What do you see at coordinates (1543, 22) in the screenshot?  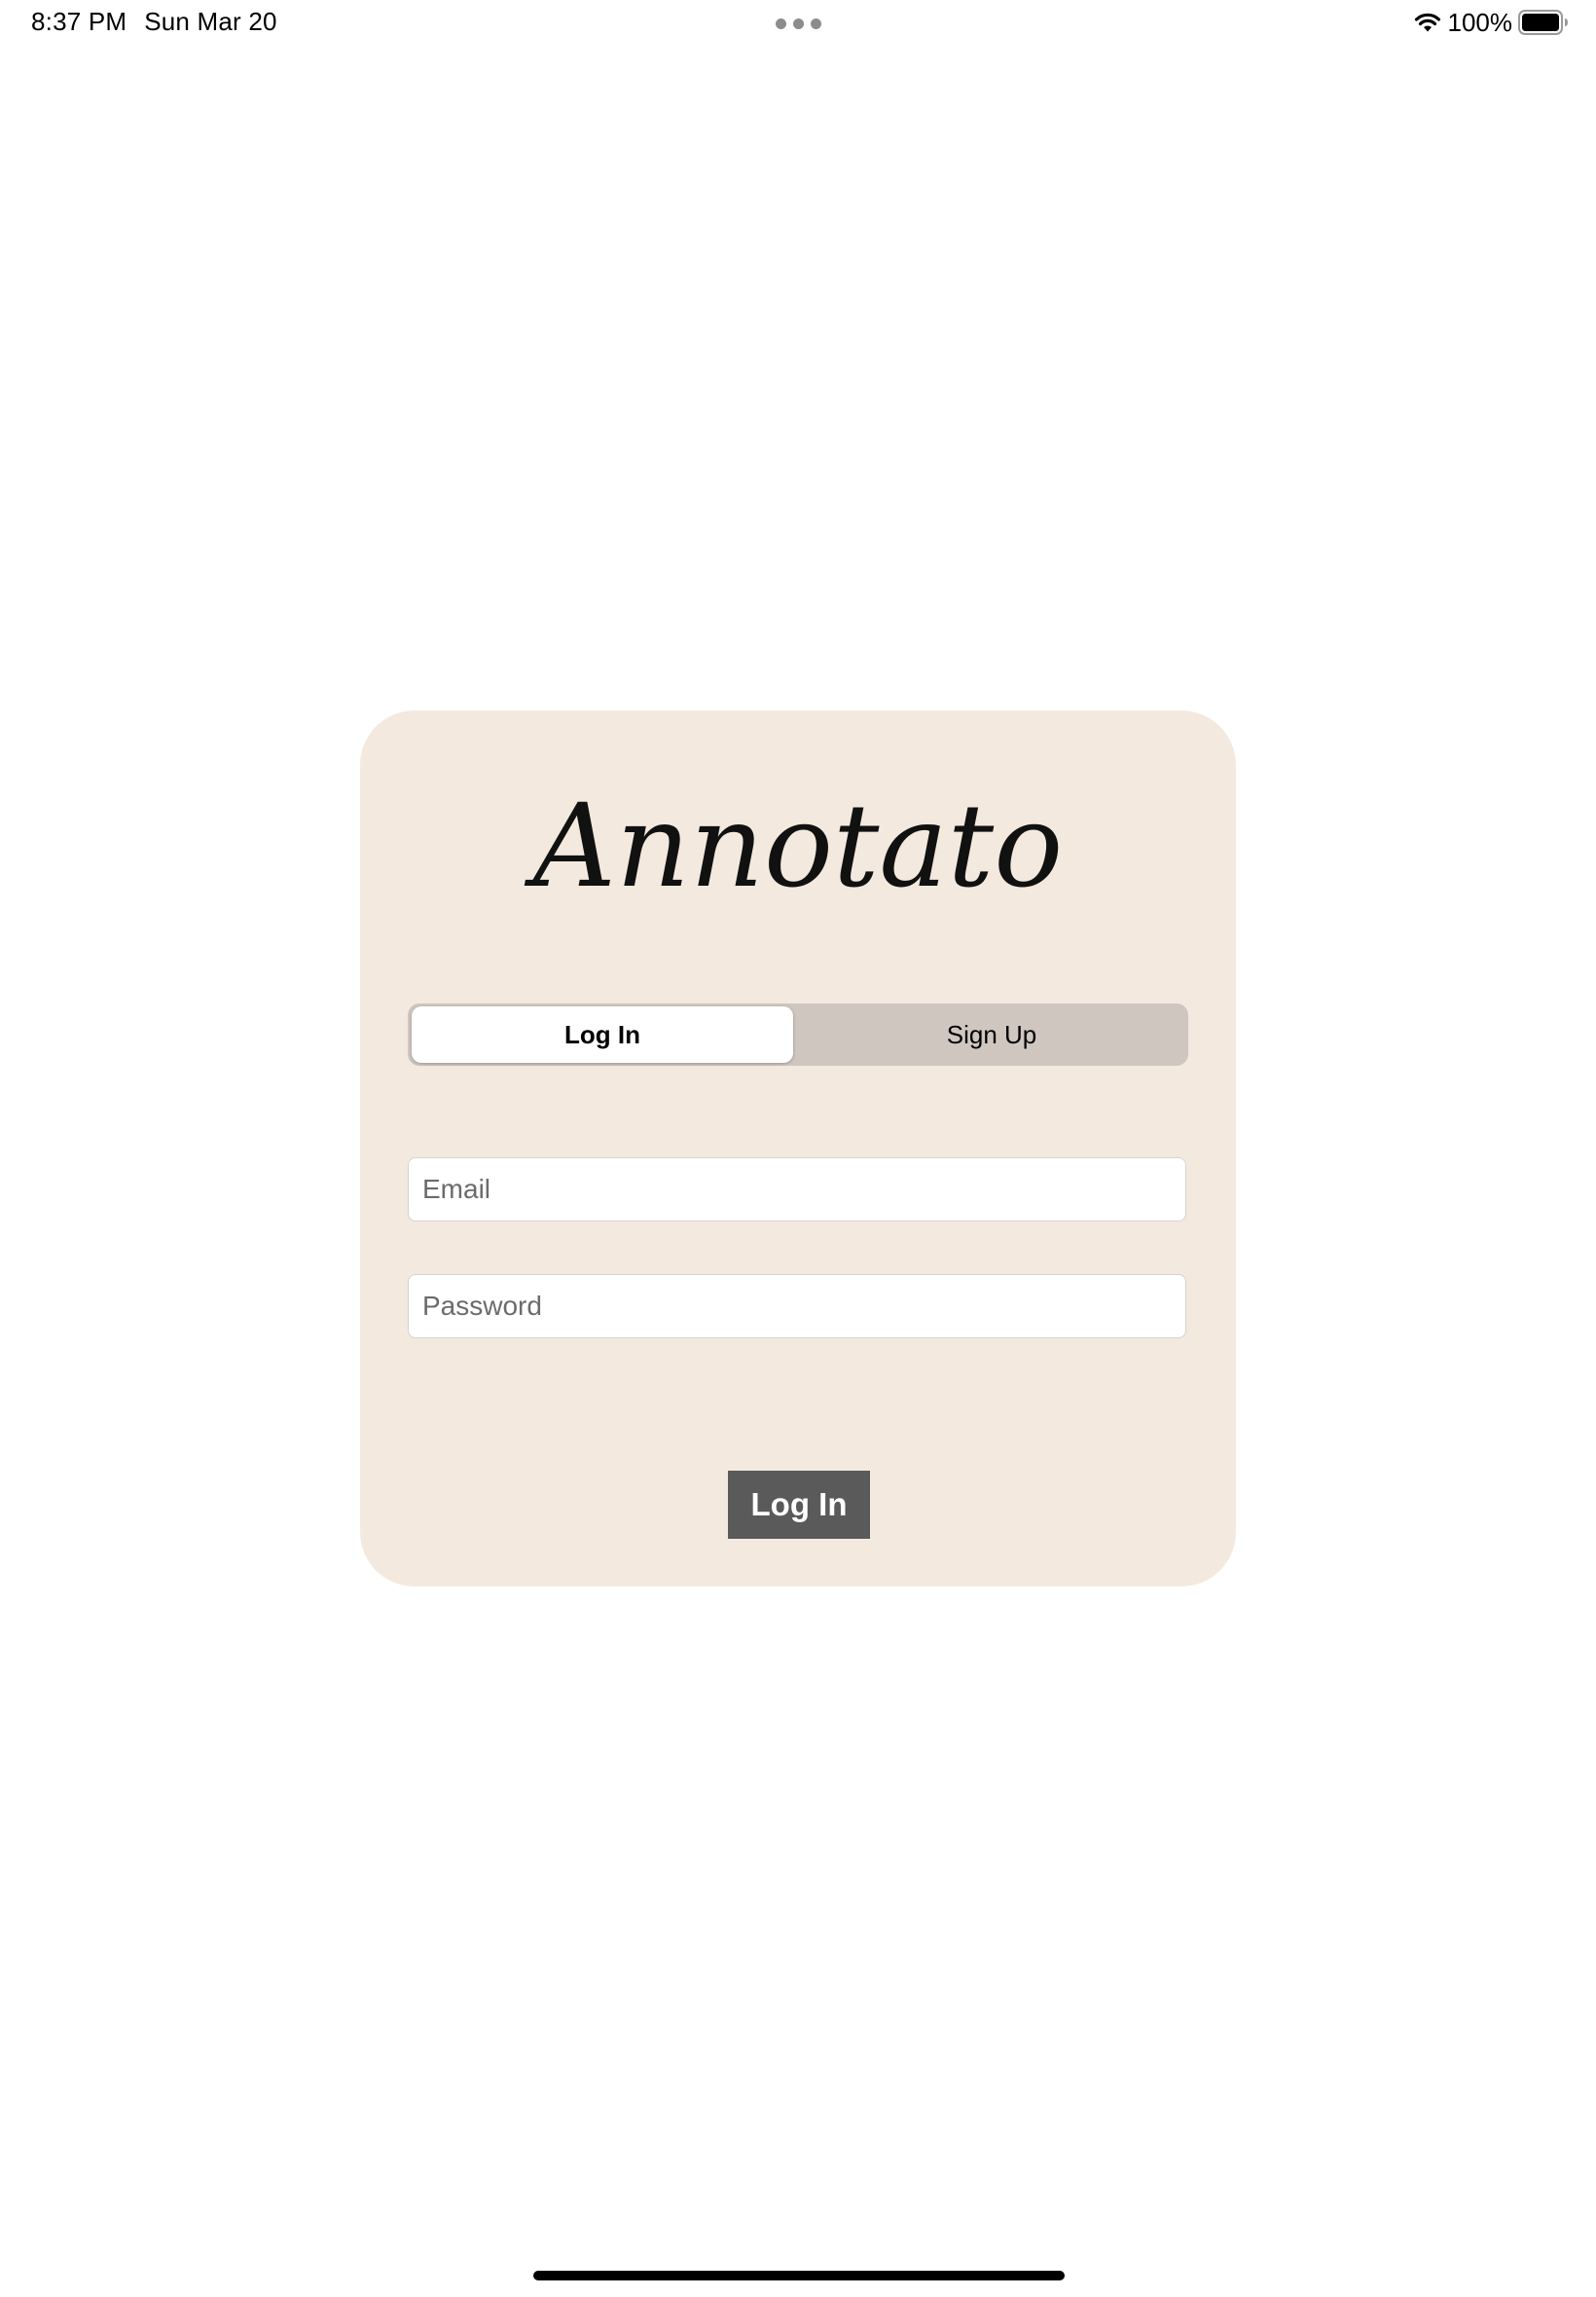 I see `battery-icon` at bounding box center [1543, 22].